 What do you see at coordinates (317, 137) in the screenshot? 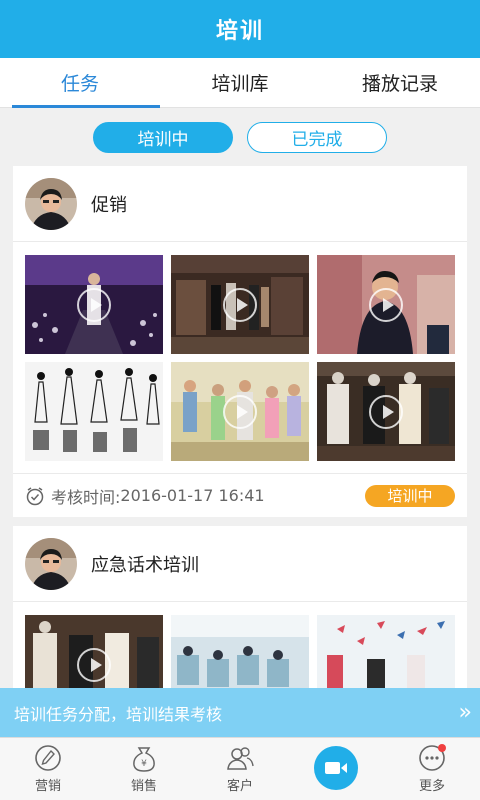
I see `segment-completed: 已完成` at bounding box center [317, 137].